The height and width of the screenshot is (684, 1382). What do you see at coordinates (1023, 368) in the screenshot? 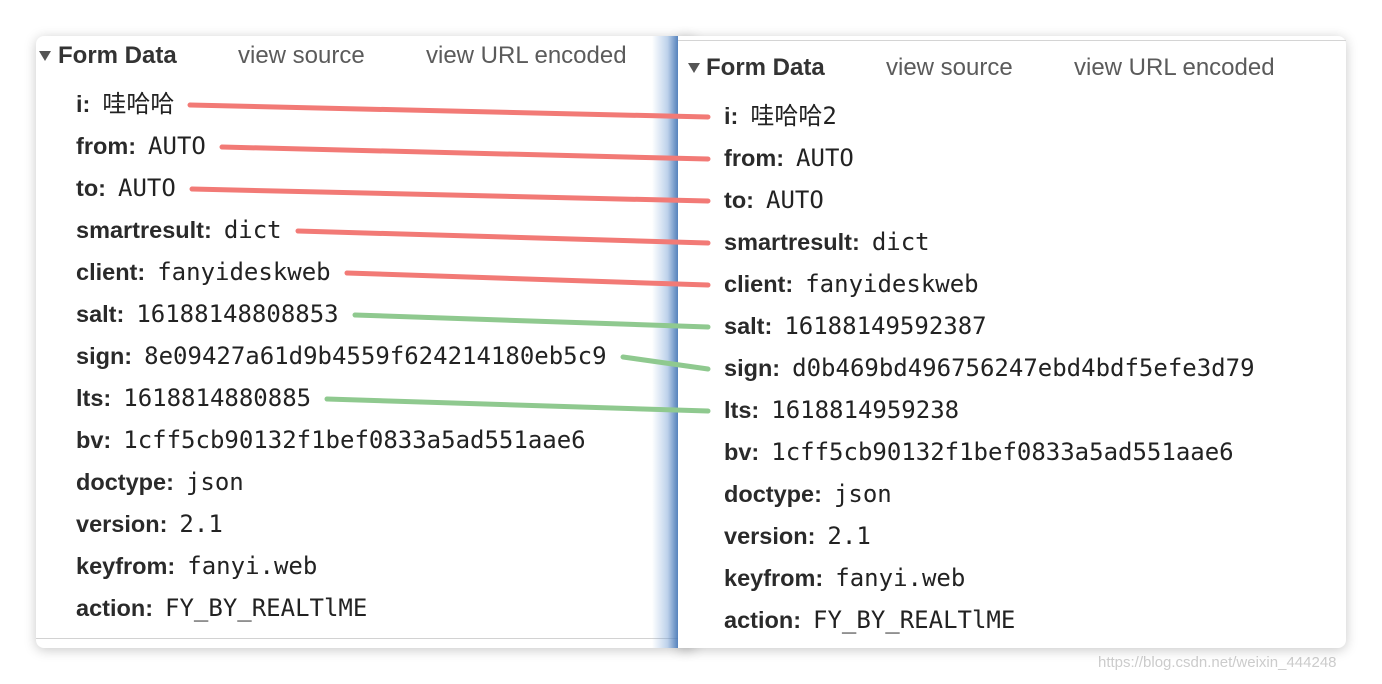
I see `field-value: d0b469bd496756247ebd4bdf5efe3d79` at bounding box center [1023, 368].